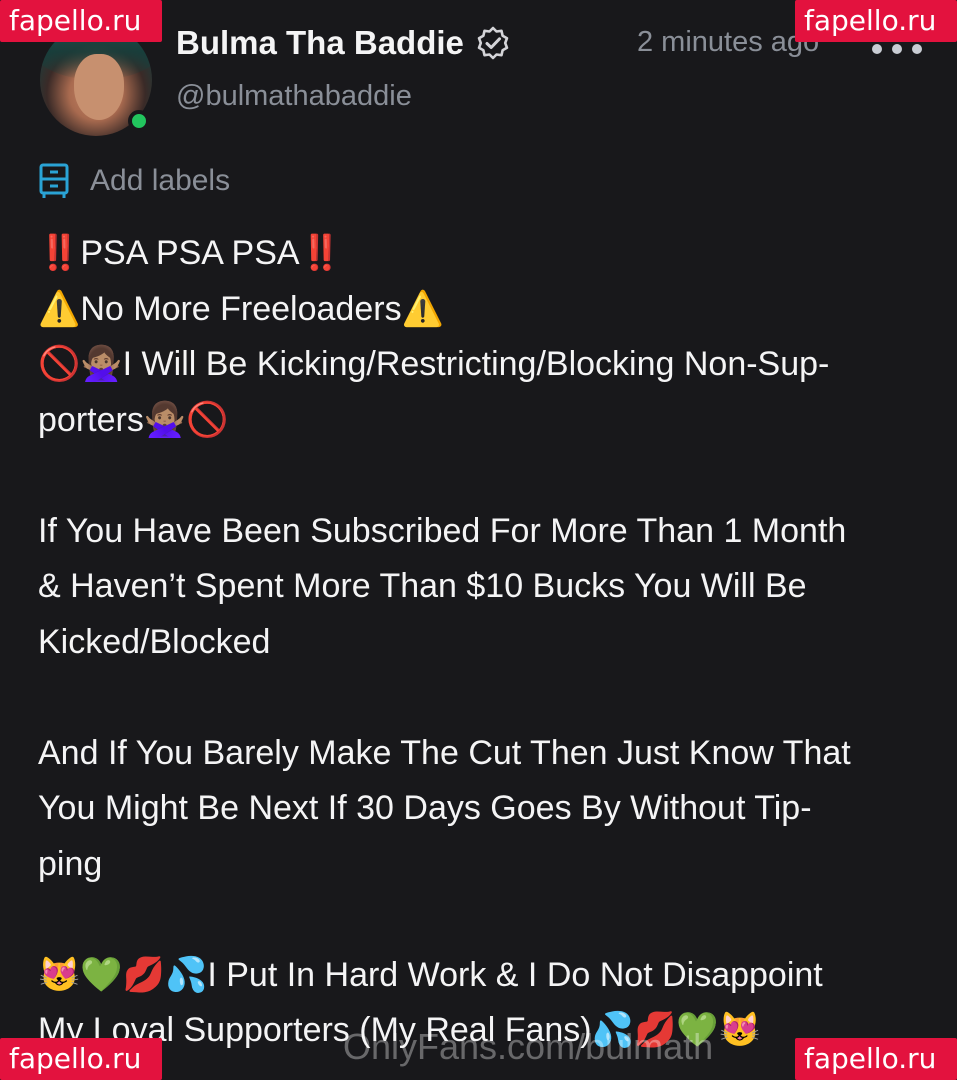  What do you see at coordinates (320, 43) in the screenshot?
I see `author-display-name: Bulma Tha Baddie` at bounding box center [320, 43].